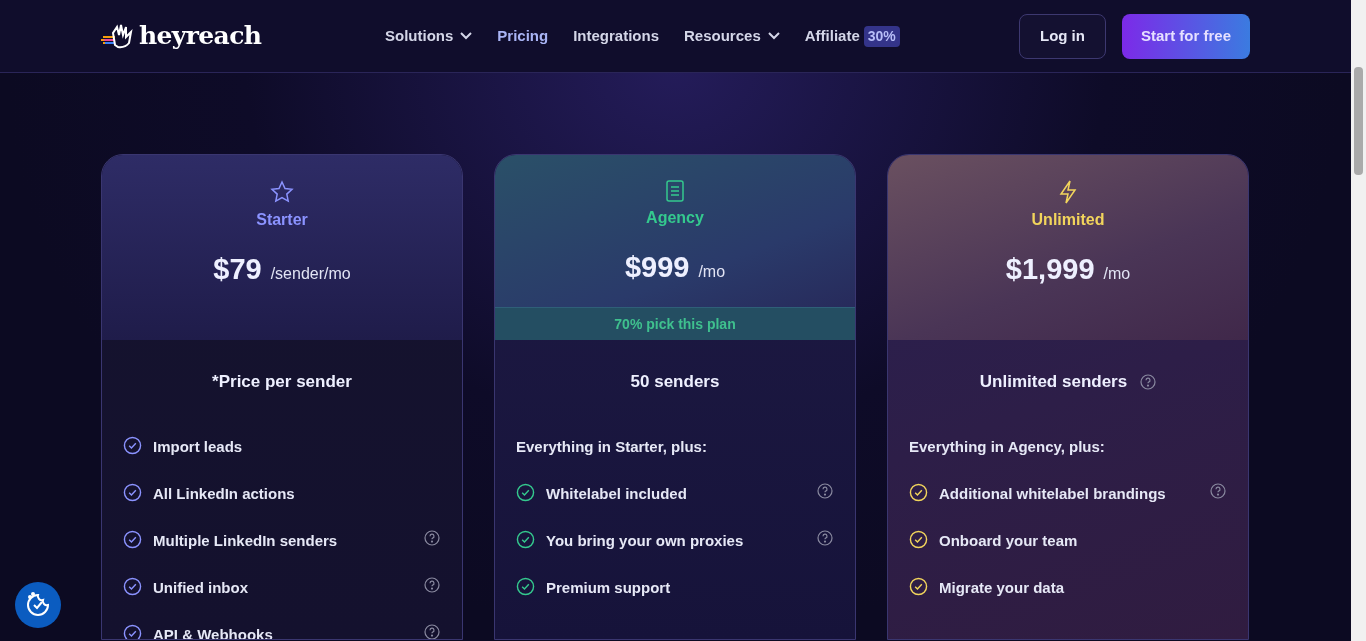 This screenshot has height=641, width=1366. I want to click on star-icon, so click(282, 192).